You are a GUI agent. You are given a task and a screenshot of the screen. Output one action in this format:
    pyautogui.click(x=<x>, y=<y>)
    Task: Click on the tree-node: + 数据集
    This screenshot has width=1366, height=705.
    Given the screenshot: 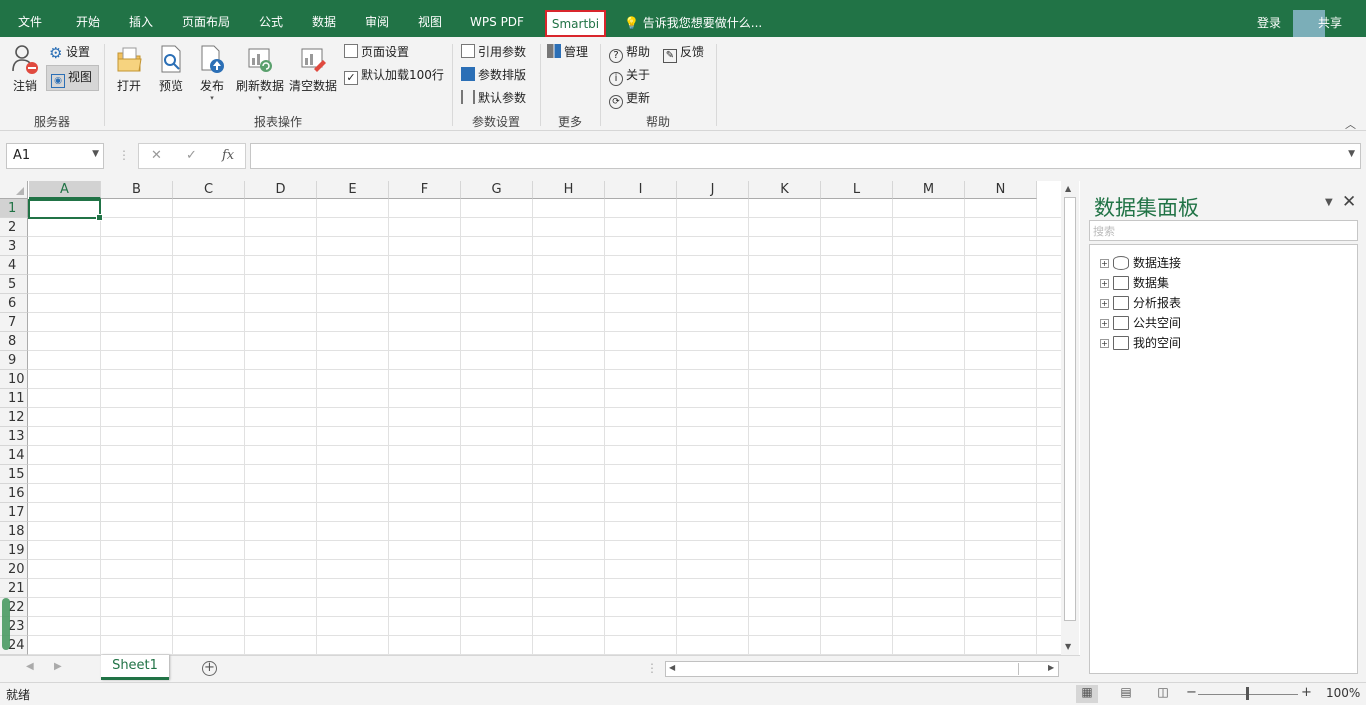 What is the action you would take?
    pyautogui.click(x=1134, y=283)
    